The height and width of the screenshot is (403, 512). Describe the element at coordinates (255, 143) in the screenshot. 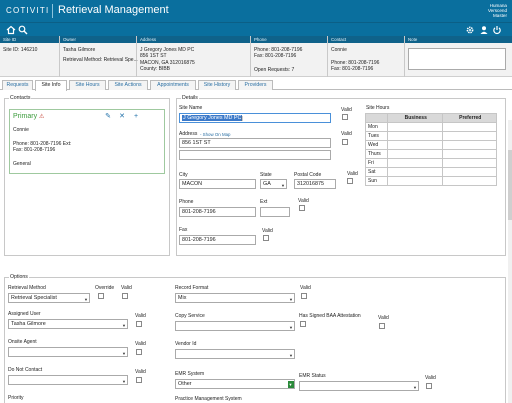

I see `address-input: 856 1ST ST` at that location.